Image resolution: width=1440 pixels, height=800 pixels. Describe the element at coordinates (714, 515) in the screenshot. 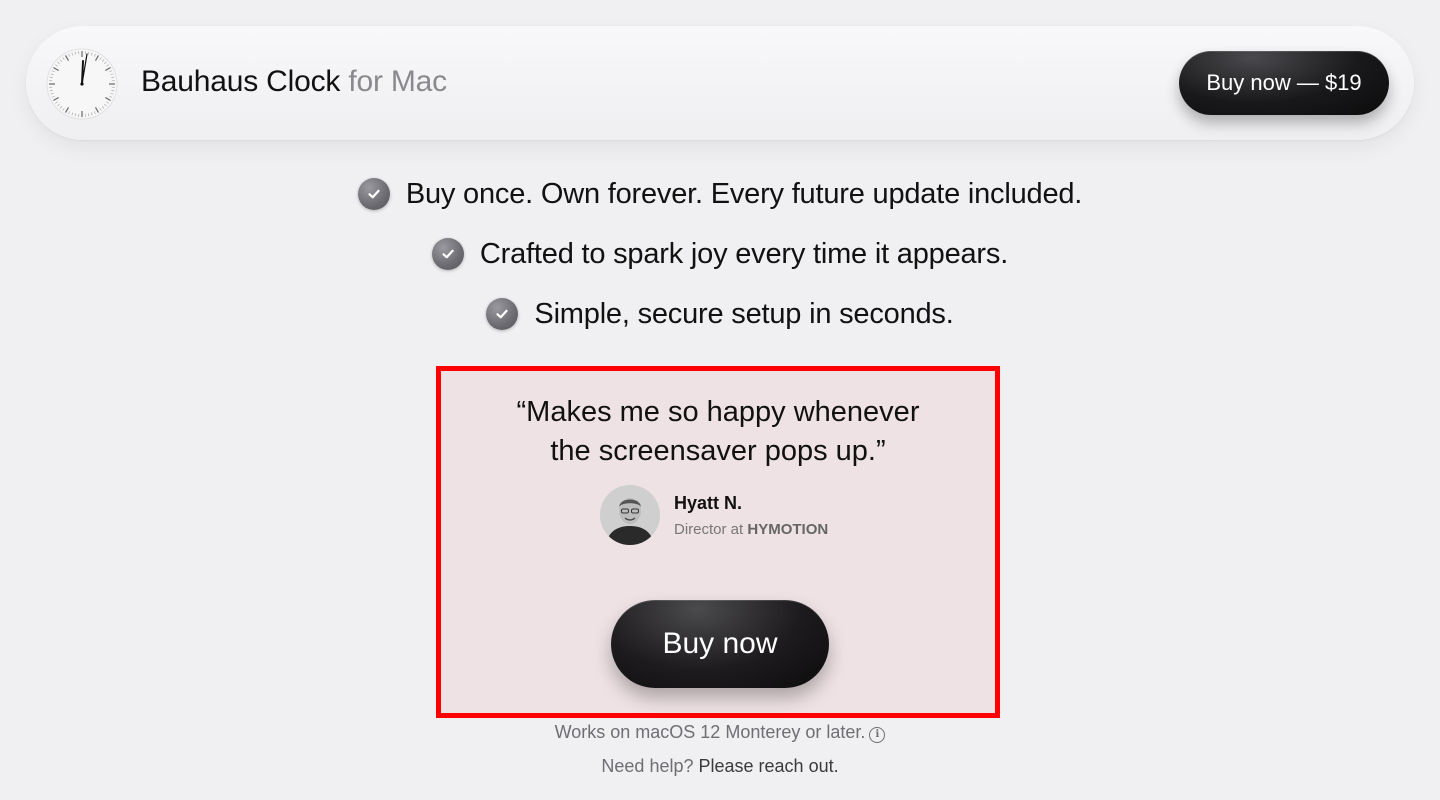

I see `testimonial-author: Hyatt N. Director at HYMOTION` at that location.